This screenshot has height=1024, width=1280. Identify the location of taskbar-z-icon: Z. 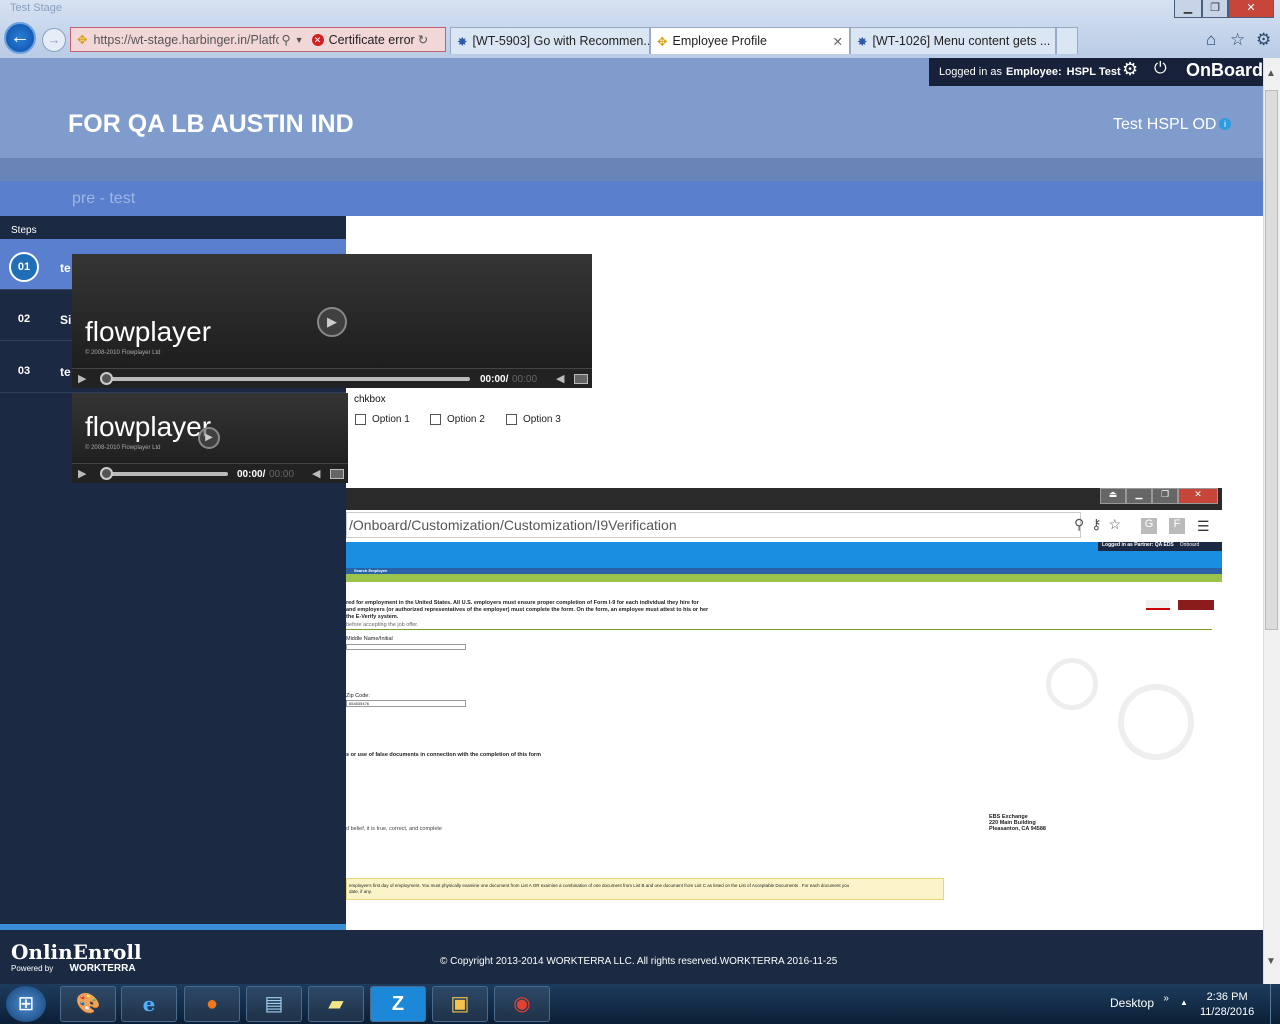
(398, 1004).